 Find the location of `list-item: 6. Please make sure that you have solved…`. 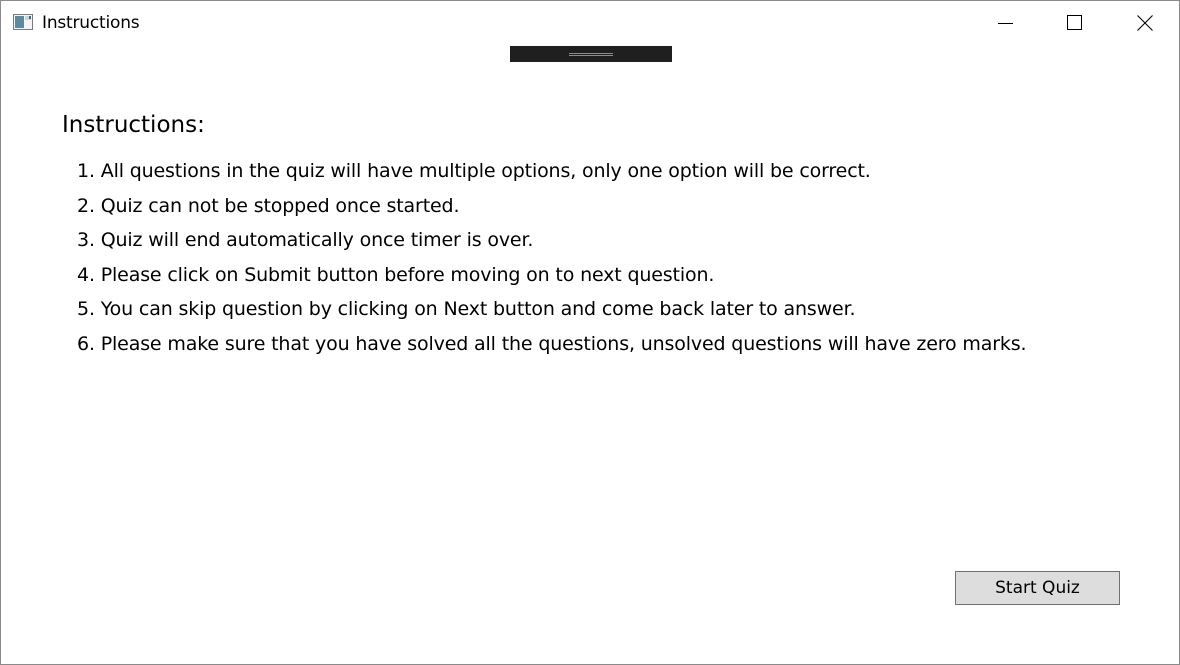

list-item: 6. Please make sure that you have solved… is located at coordinates (599, 344).